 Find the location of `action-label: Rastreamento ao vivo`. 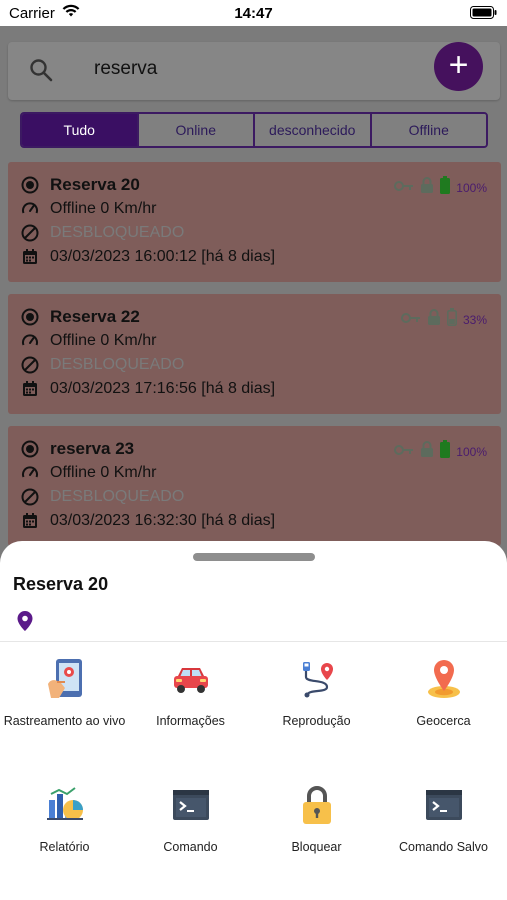

action-label: Rastreamento ao vivo is located at coordinates (64, 721).